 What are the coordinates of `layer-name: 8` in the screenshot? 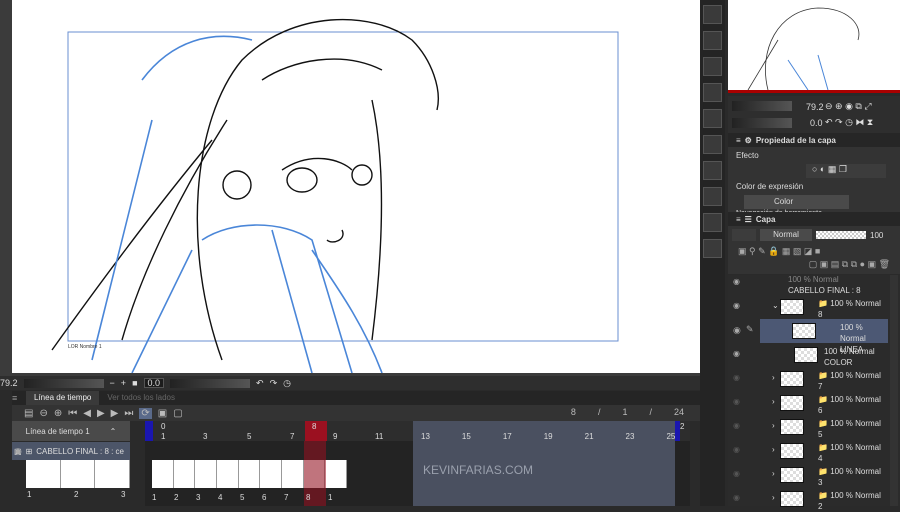 It's located at (820, 314).